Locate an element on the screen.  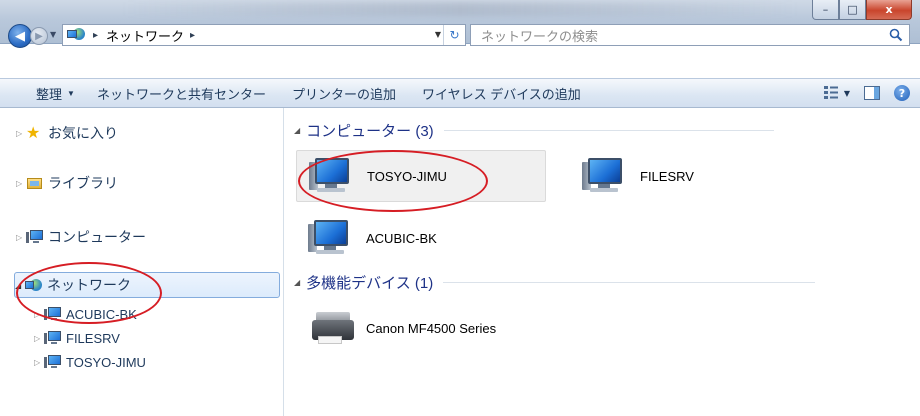
close-button: x is located at coordinates (889, 10).